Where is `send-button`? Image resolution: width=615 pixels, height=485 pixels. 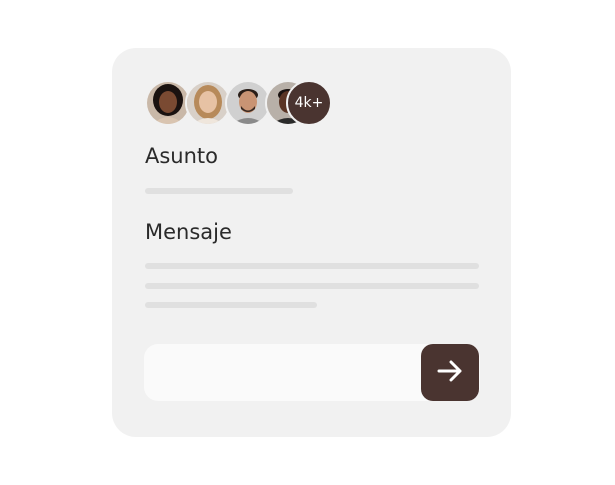 send-button is located at coordinates (450, 372).